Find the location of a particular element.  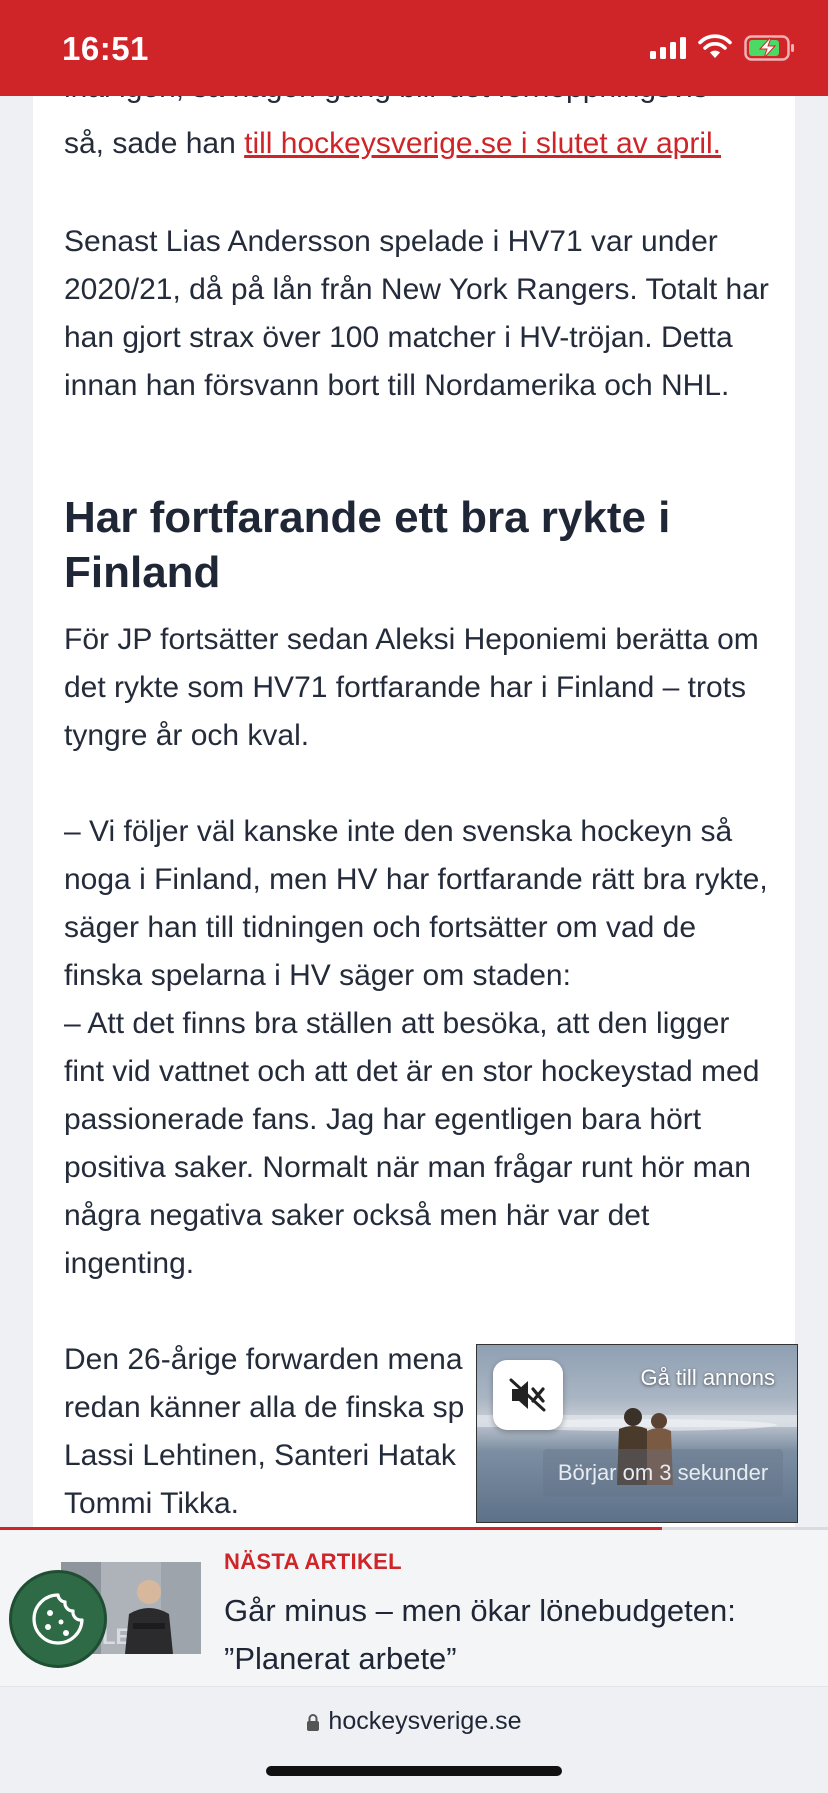

paragraph-6-line: redan känner alla de finska sp is located at coordinates (264, 1407).